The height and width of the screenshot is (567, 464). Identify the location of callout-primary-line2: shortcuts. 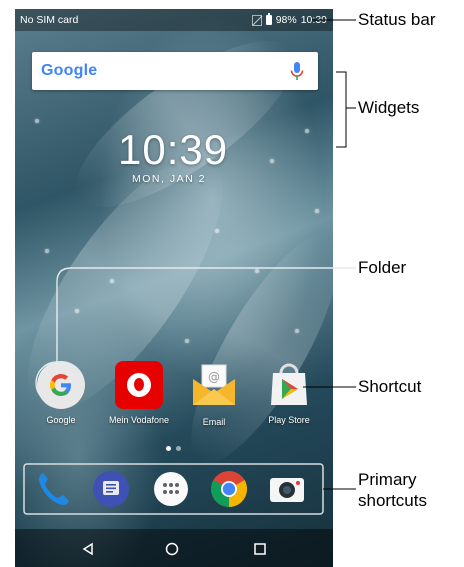
(392, 500).